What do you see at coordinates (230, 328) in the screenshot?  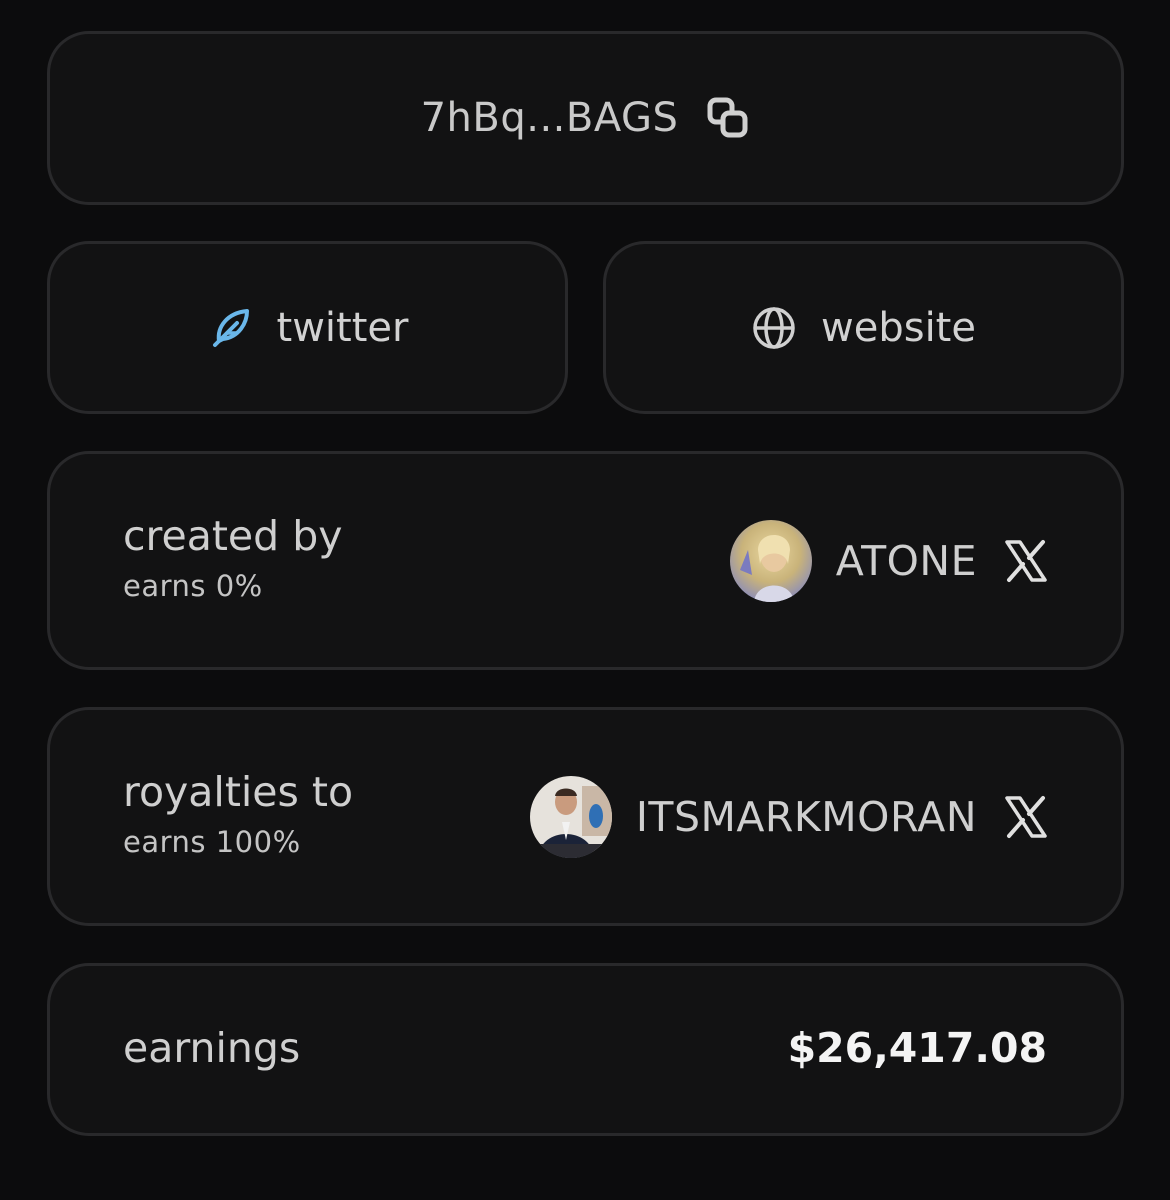 I see `feather-icon` at bounding box center [230, 328].